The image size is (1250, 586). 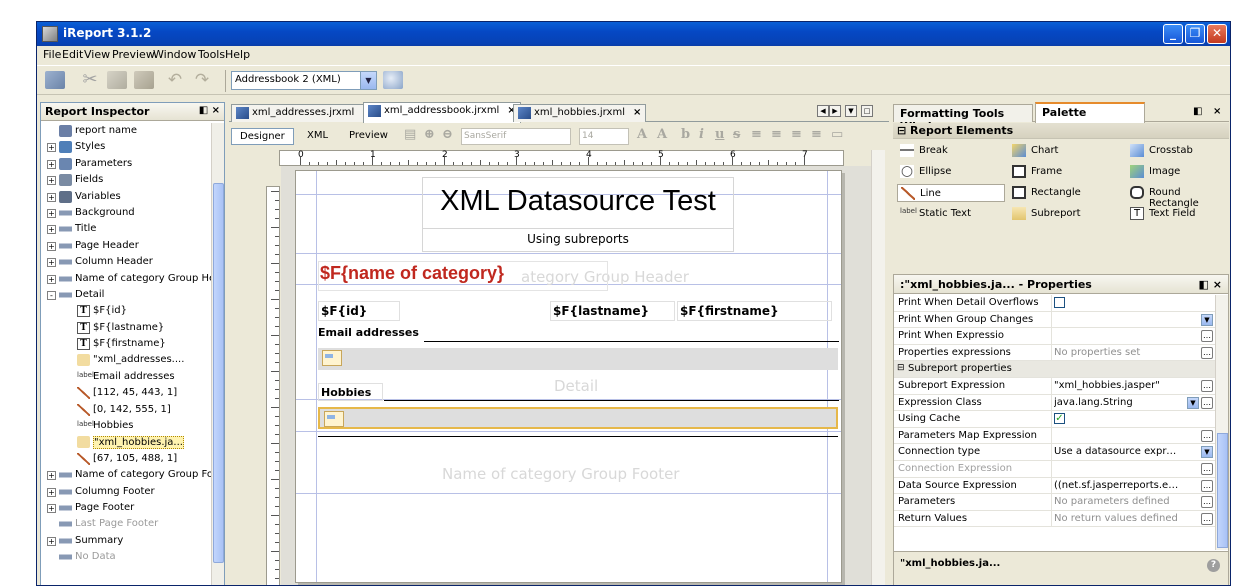 I want to click on editor-scrollbar, so click(x=878, y=367).